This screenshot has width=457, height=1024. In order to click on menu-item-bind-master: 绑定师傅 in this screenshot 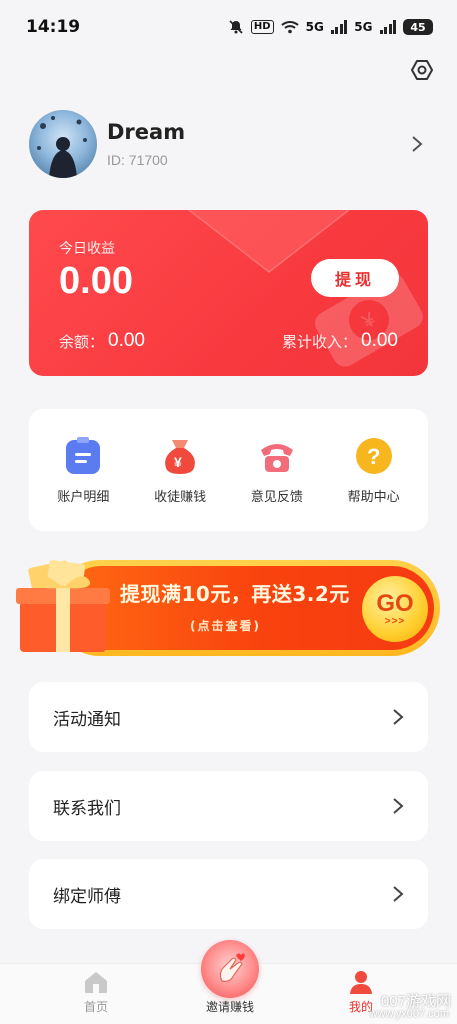, I will do `click(228, 894)`.